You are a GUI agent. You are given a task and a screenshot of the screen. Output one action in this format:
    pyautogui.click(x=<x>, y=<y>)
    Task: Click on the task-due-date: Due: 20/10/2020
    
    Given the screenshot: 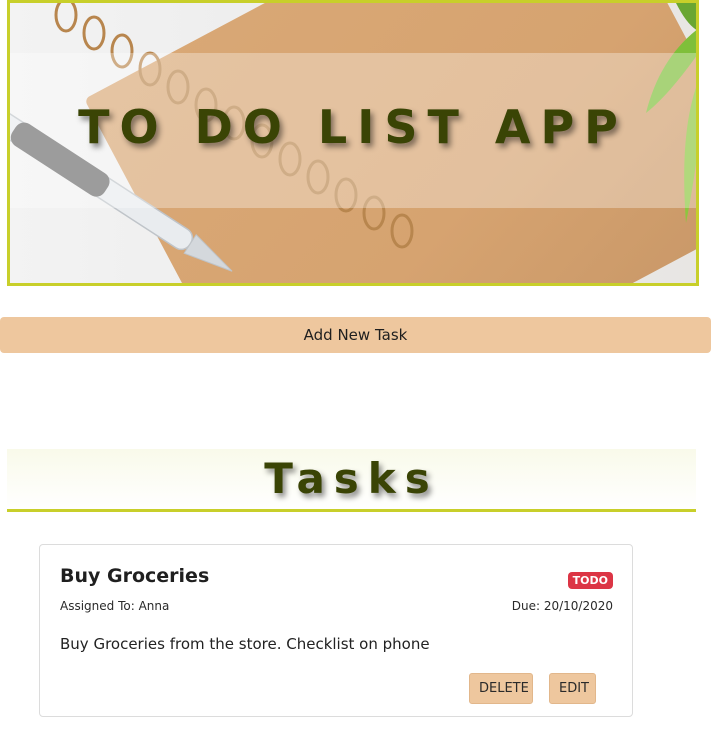 What is the action you would take?
    pyautogui.click(x=562, y=606)
    